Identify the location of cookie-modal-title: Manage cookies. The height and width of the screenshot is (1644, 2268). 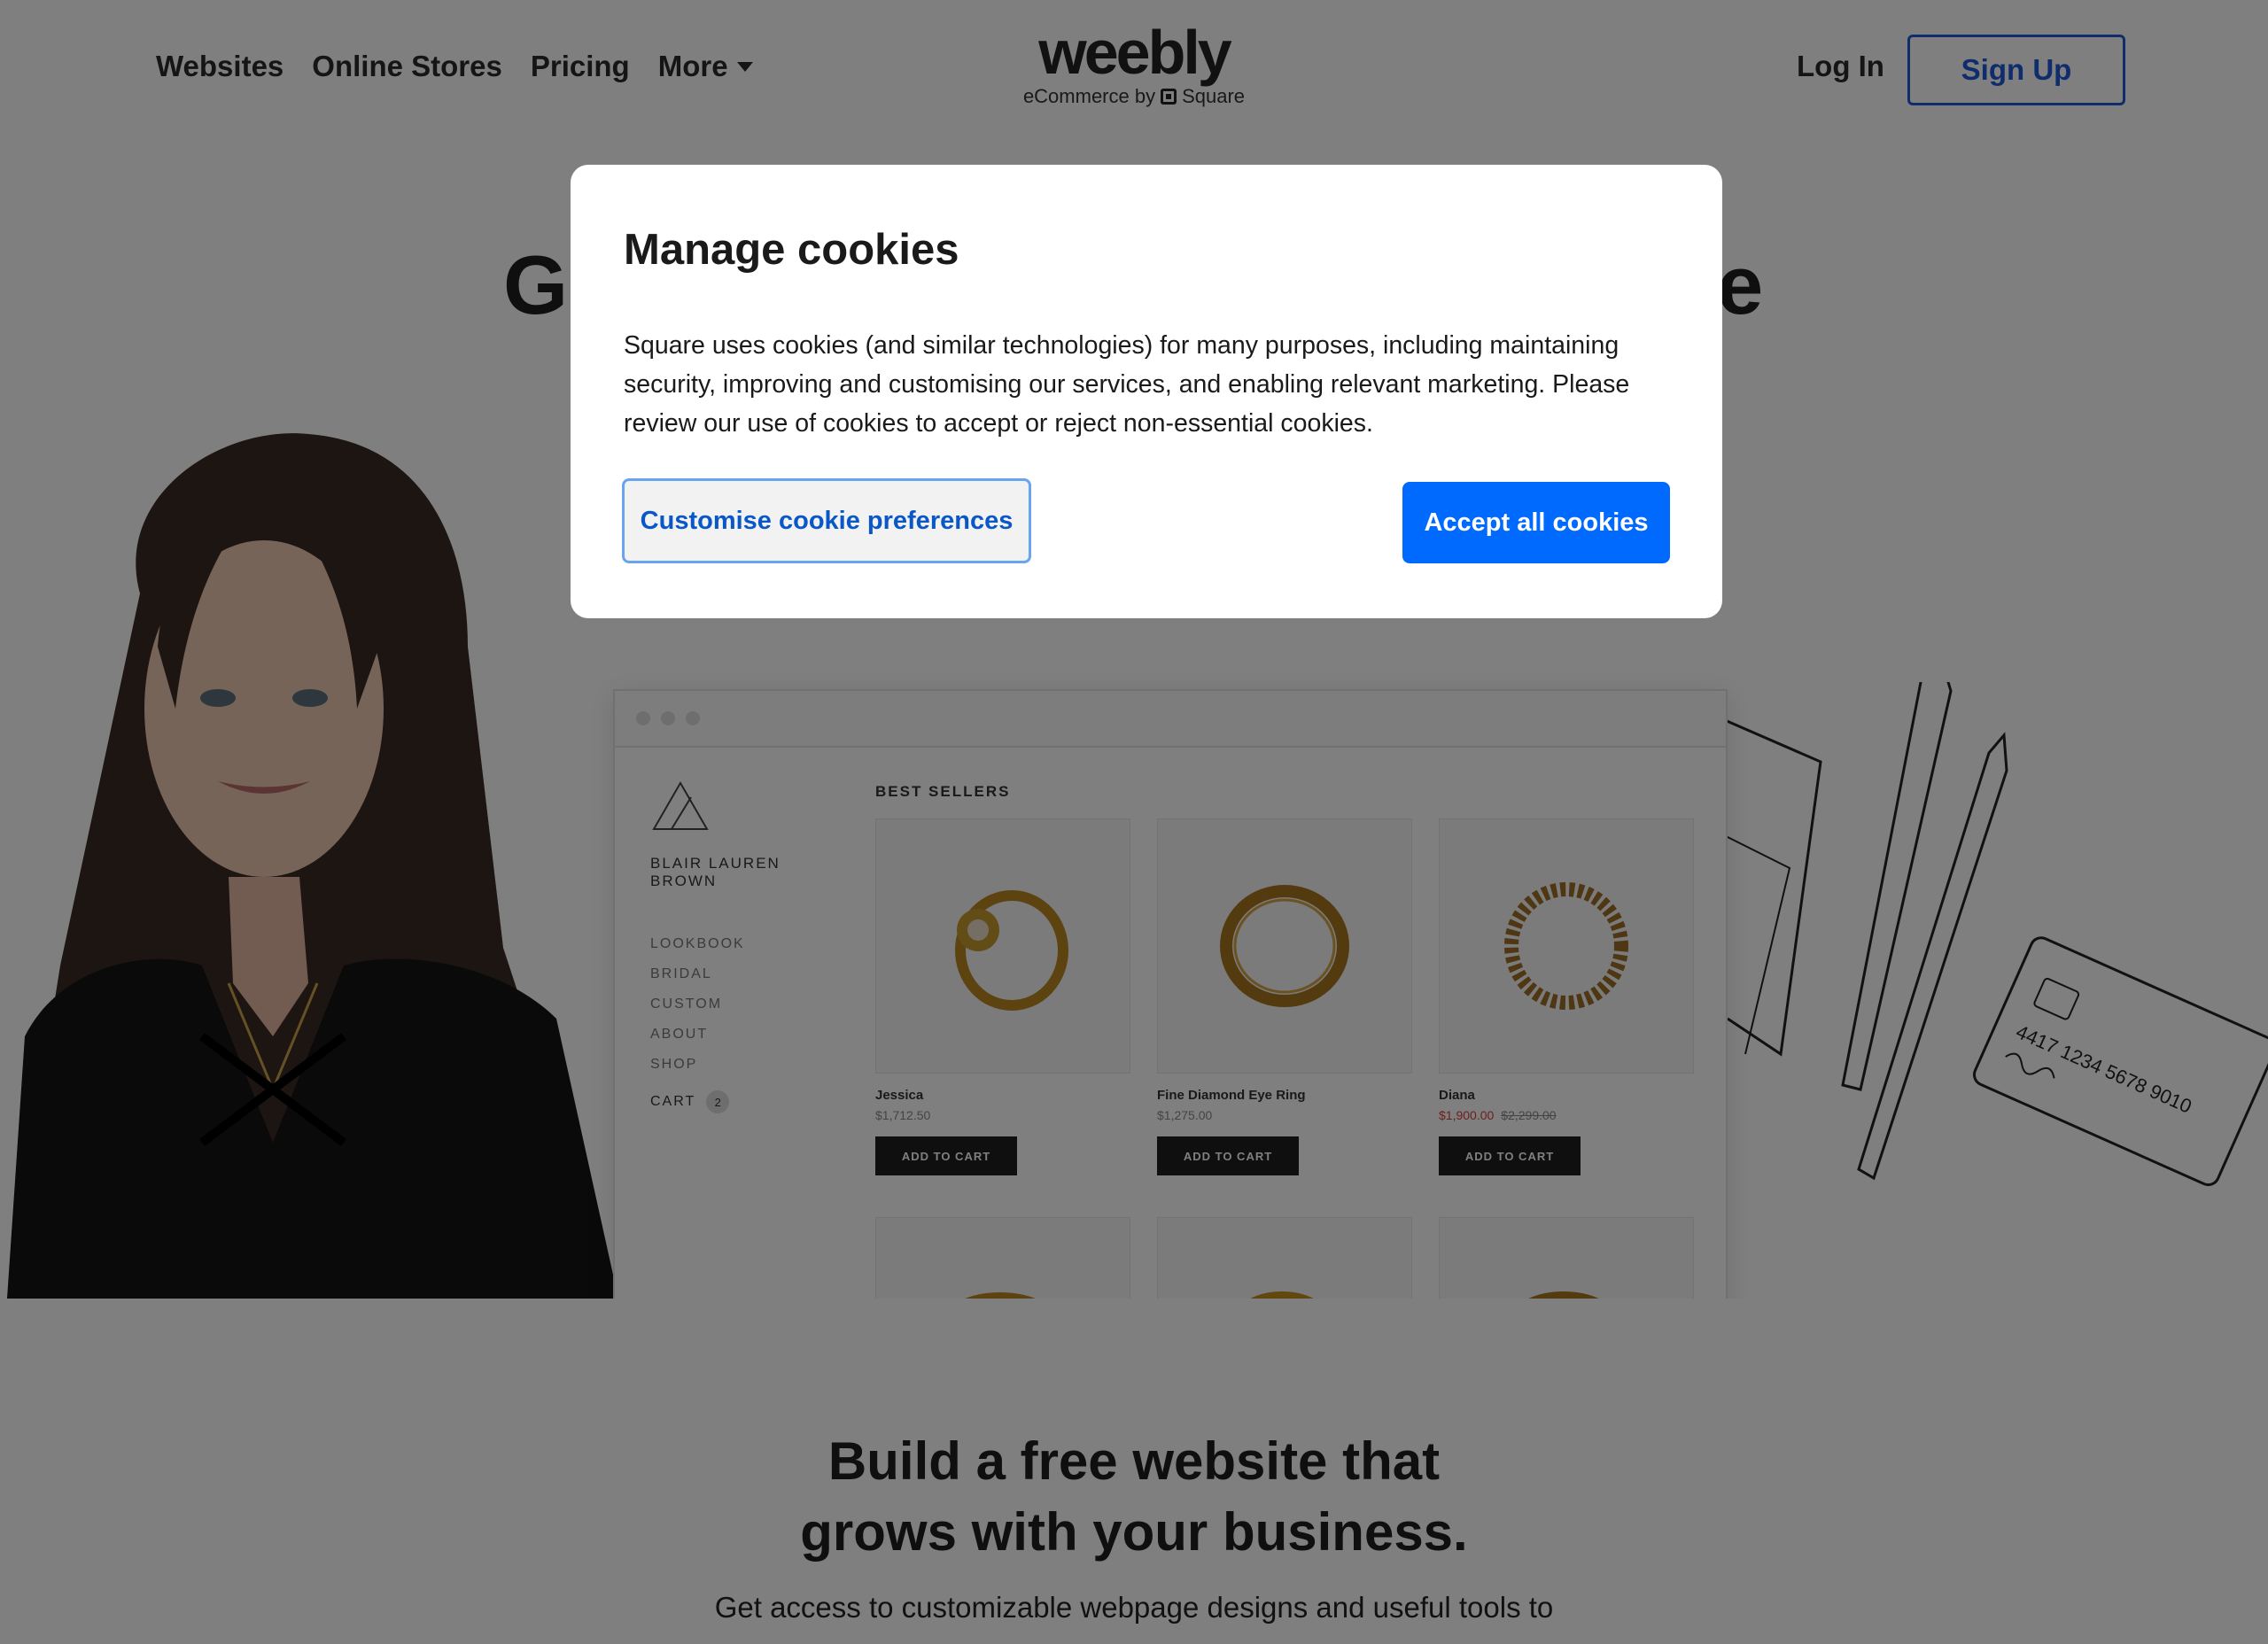
(791, 250).